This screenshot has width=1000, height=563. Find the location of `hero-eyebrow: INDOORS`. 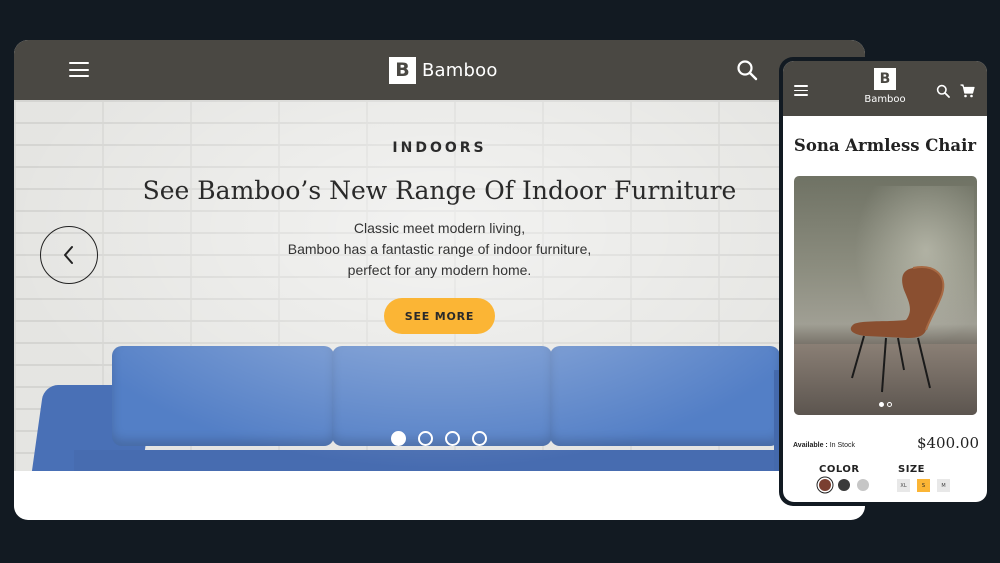

hero-eyebrow: INDOORS is located at coordinates (439, 148).